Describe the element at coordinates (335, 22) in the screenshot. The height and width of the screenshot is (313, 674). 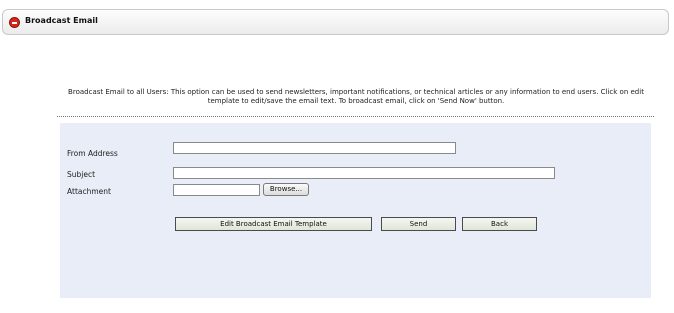
I see `section-header: Broadcast Email` at that location.